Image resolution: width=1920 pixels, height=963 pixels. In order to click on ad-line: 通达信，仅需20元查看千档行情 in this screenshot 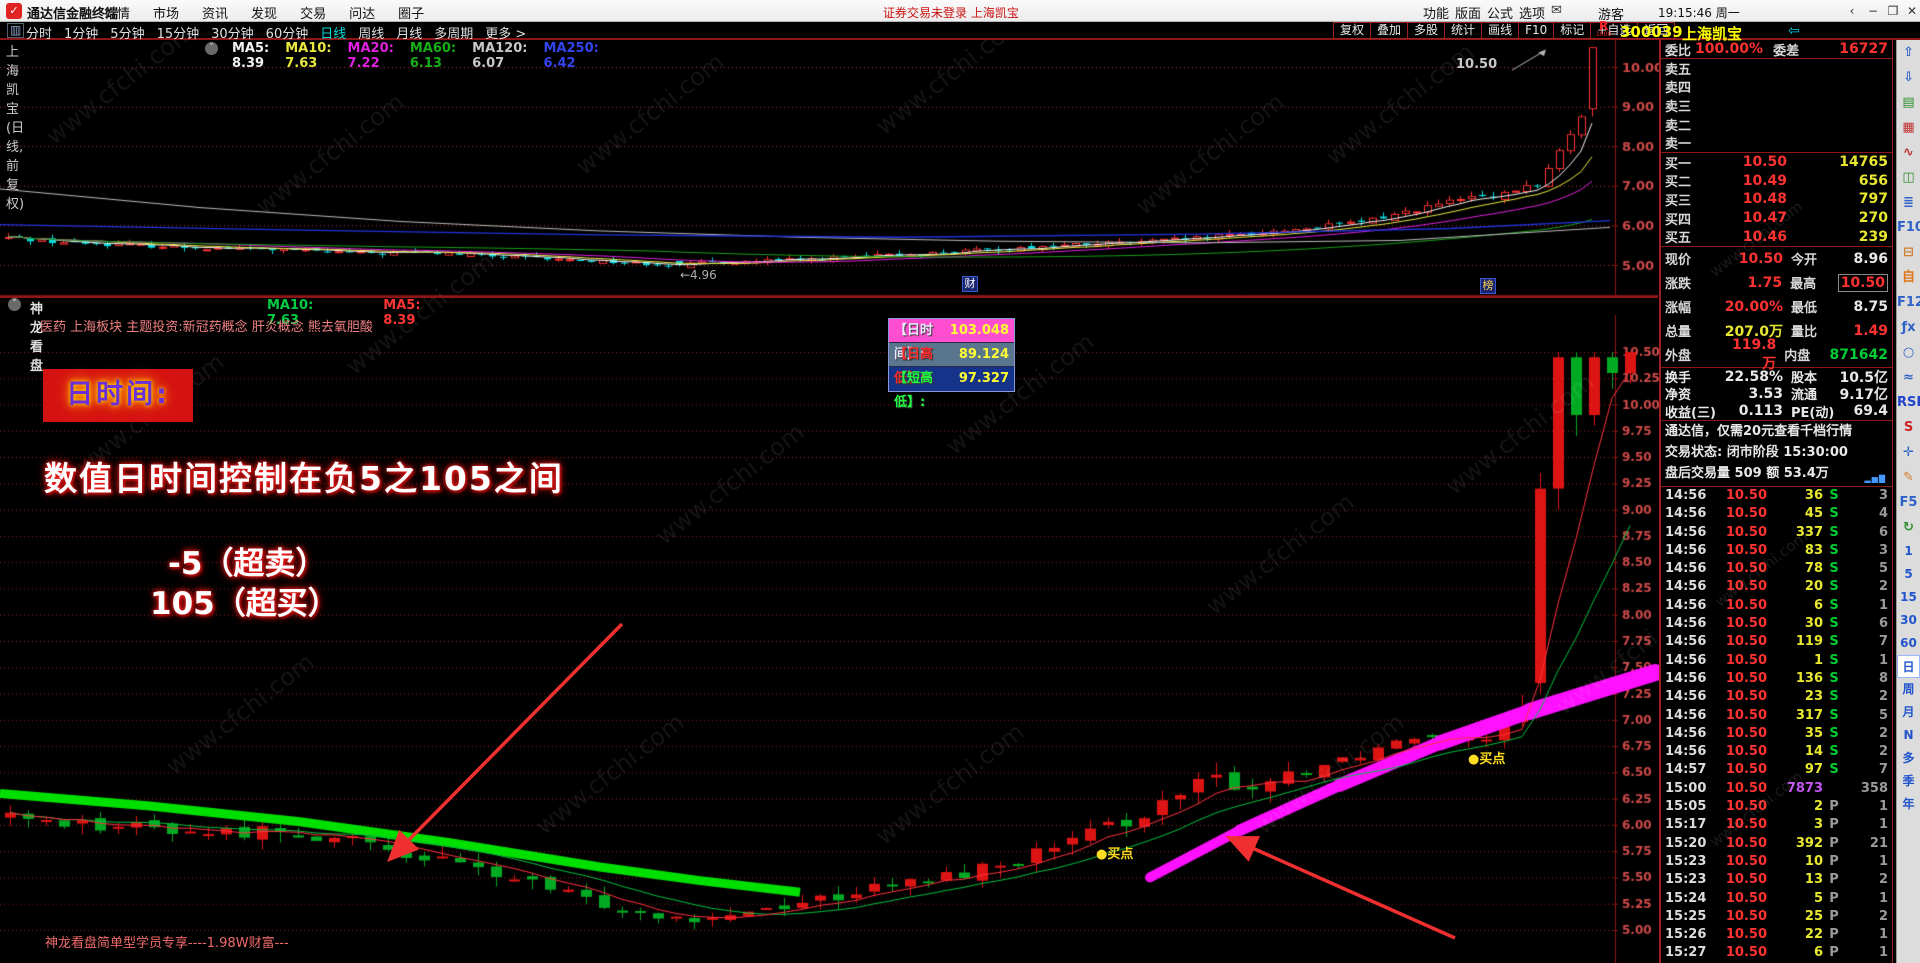, I will do `click(1776, 430)`.